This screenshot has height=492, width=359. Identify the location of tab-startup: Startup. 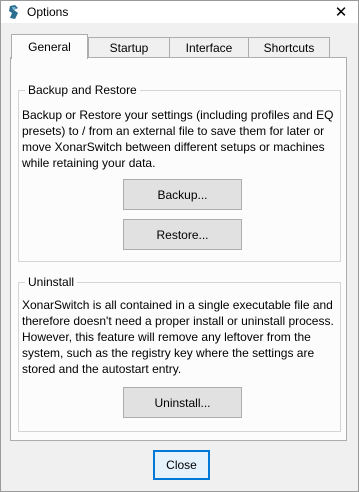
(129, 47).